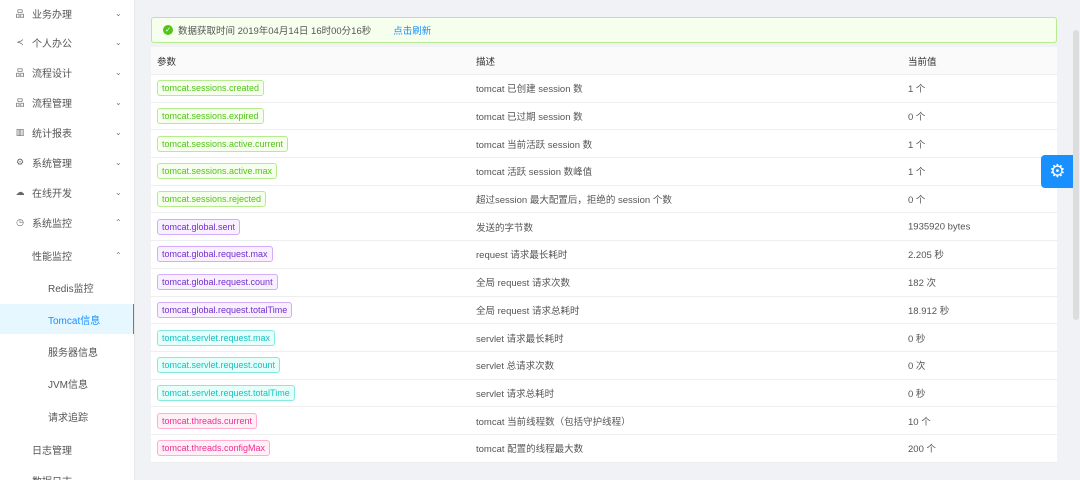 The height and width of the screenshot is (480, 1080). I want to click on param-value: 18.912 秒, so click(929, 311).